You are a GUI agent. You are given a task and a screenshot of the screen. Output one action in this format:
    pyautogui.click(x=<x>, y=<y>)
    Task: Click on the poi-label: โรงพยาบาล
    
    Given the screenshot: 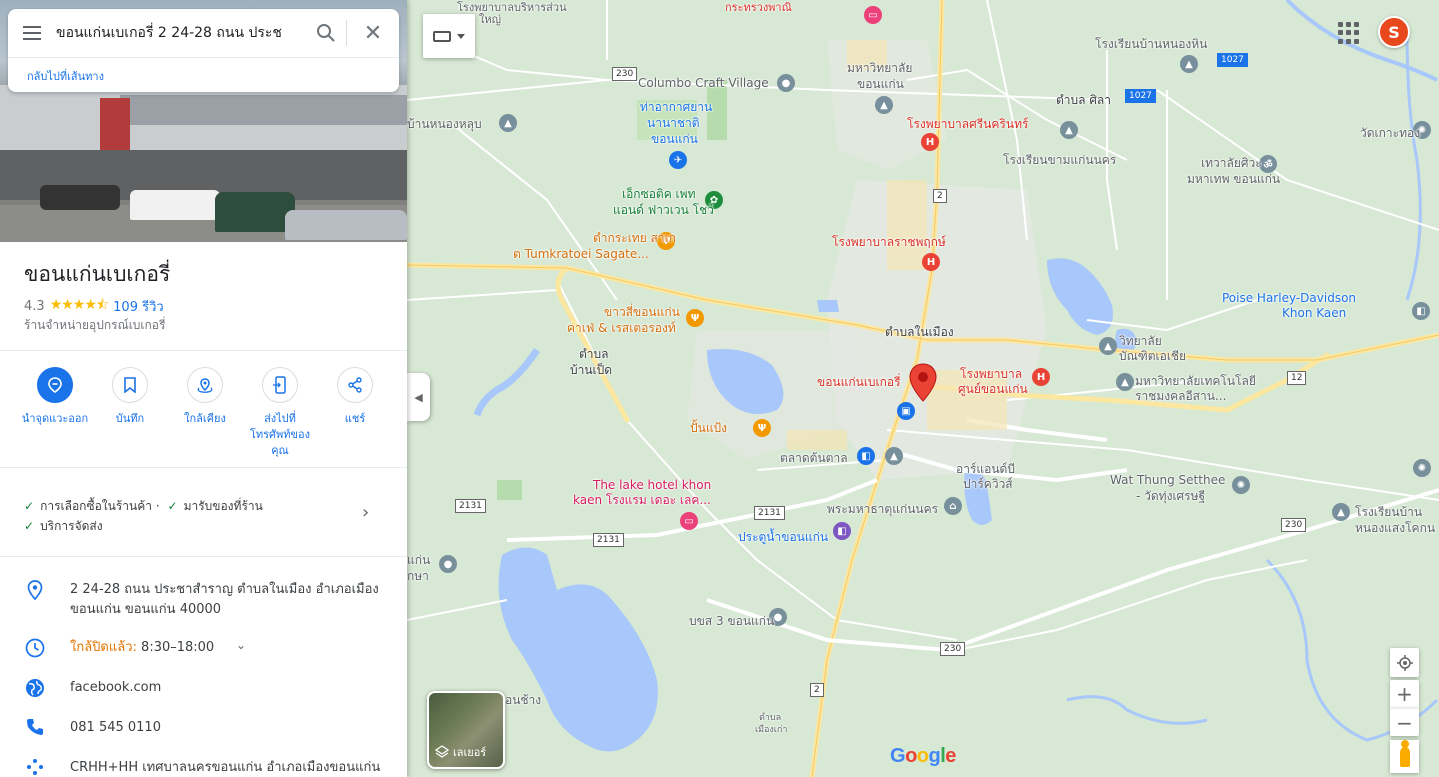 What is the action you would take?
    pyautogui.click(x=991, y=374)
    